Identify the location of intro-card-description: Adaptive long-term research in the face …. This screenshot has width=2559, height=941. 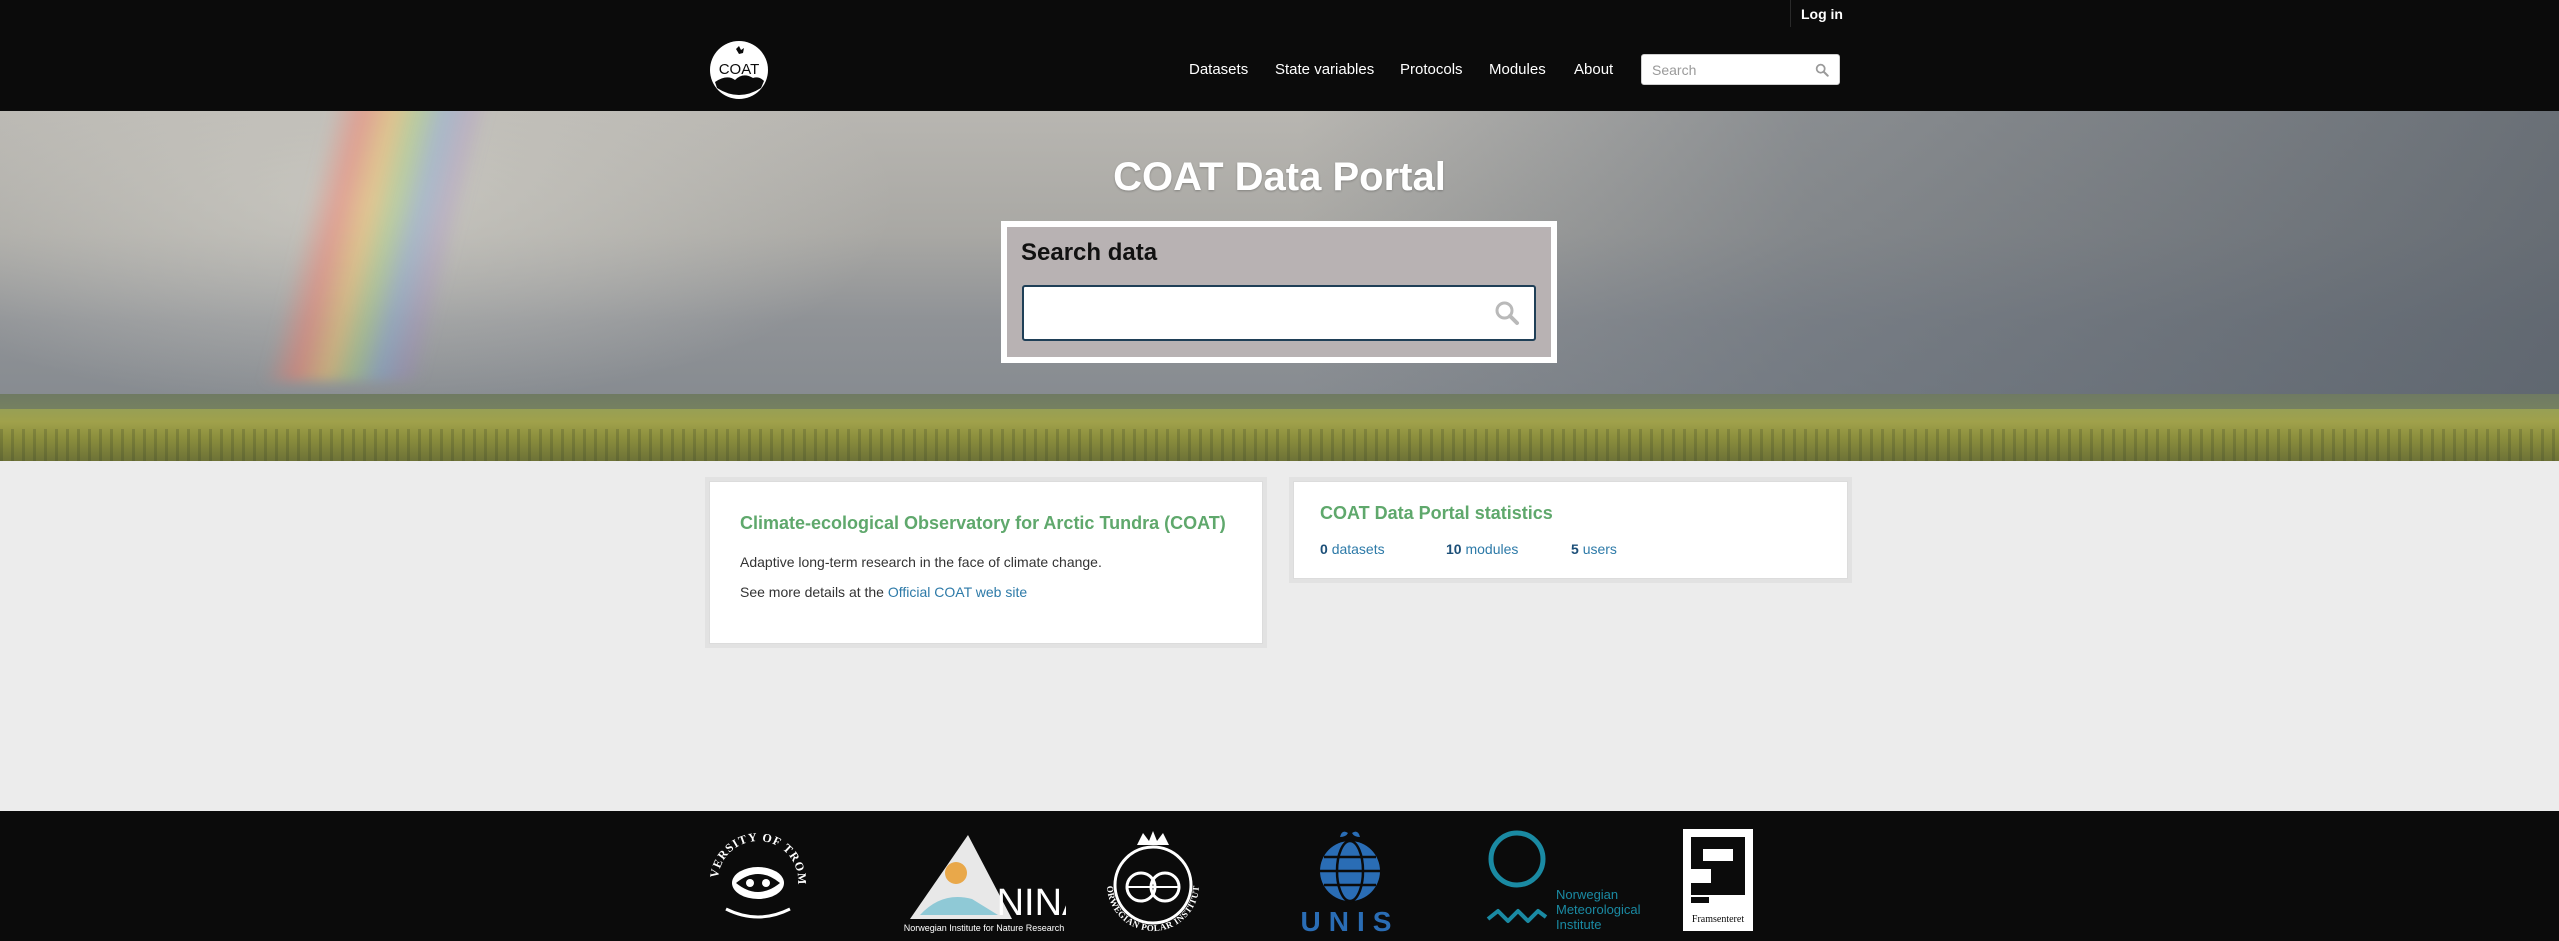
(921, 562).